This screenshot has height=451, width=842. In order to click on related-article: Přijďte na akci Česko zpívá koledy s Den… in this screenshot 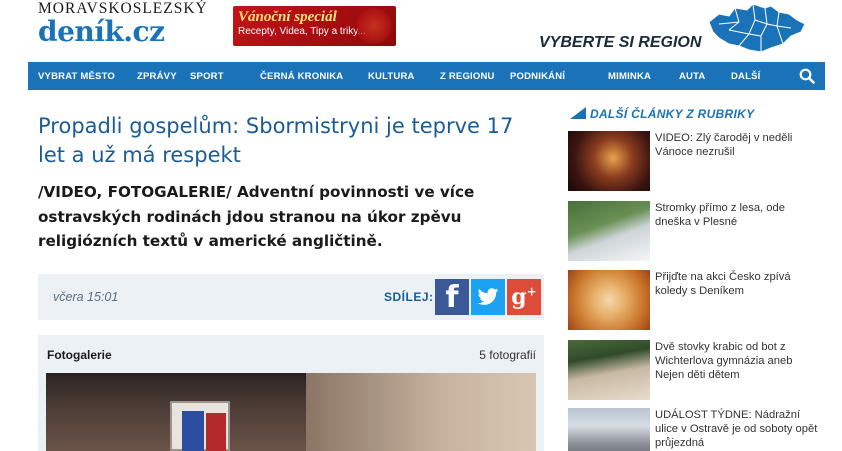, I will do `click(695, 300)`.